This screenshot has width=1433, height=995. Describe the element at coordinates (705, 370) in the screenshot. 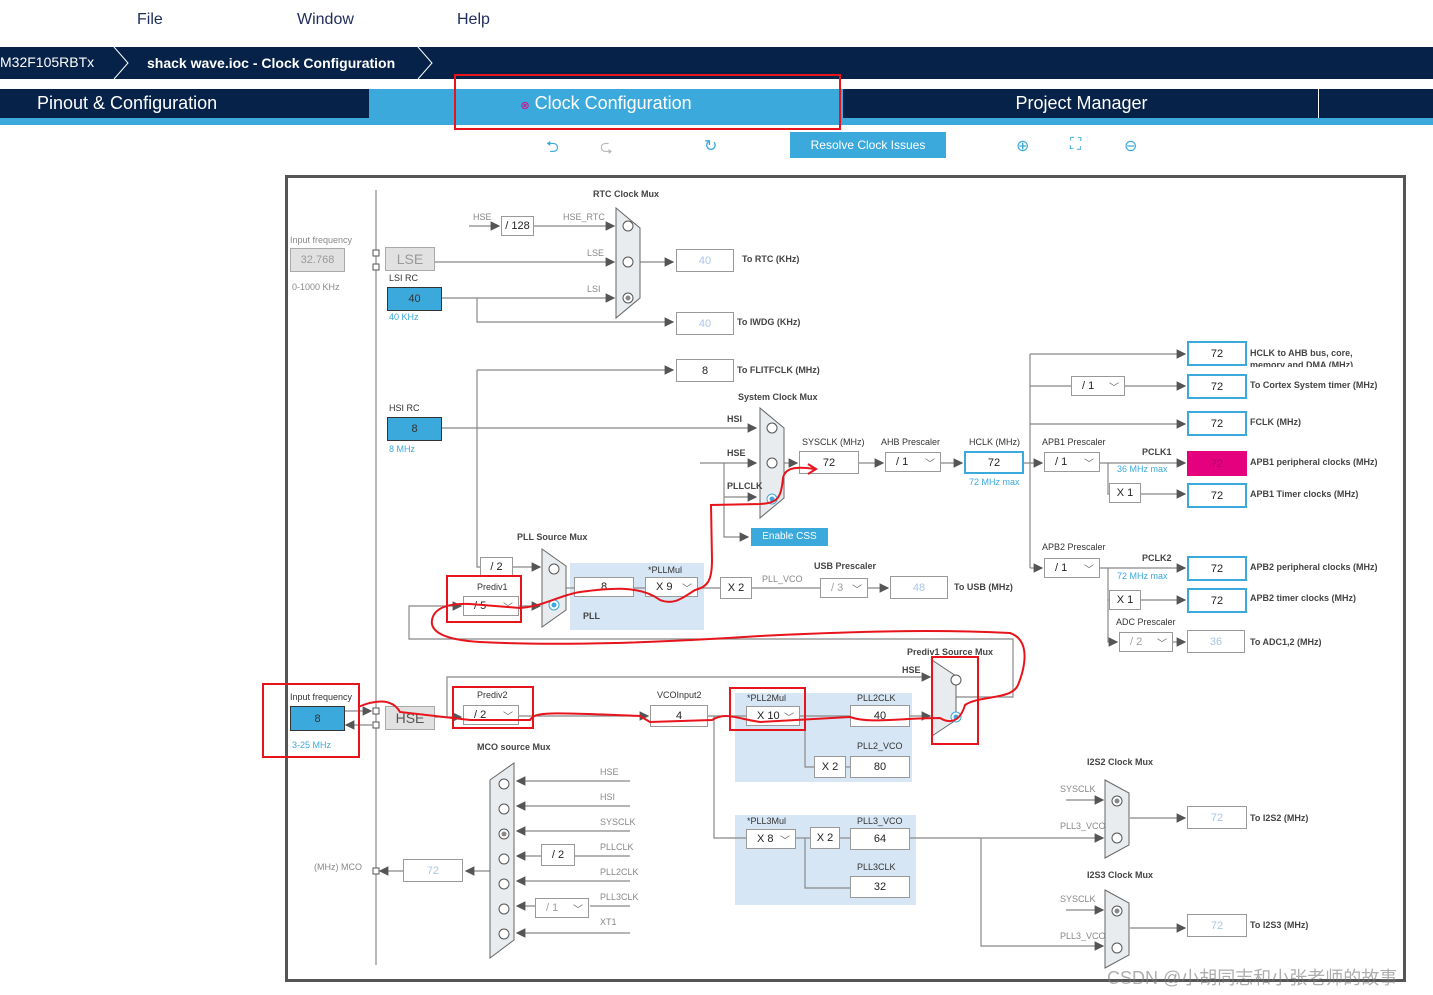

I see `flitfclk-output: 8` at that location.